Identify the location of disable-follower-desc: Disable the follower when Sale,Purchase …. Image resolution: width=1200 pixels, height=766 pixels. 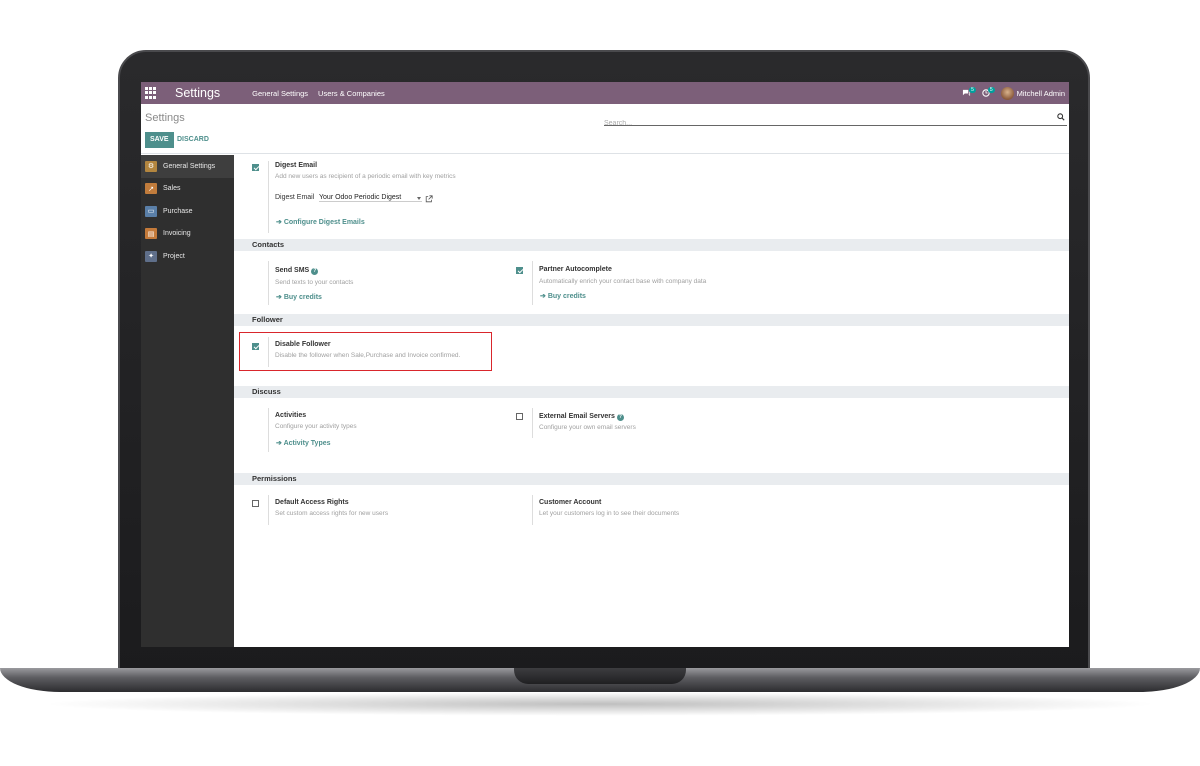
(368, 355).